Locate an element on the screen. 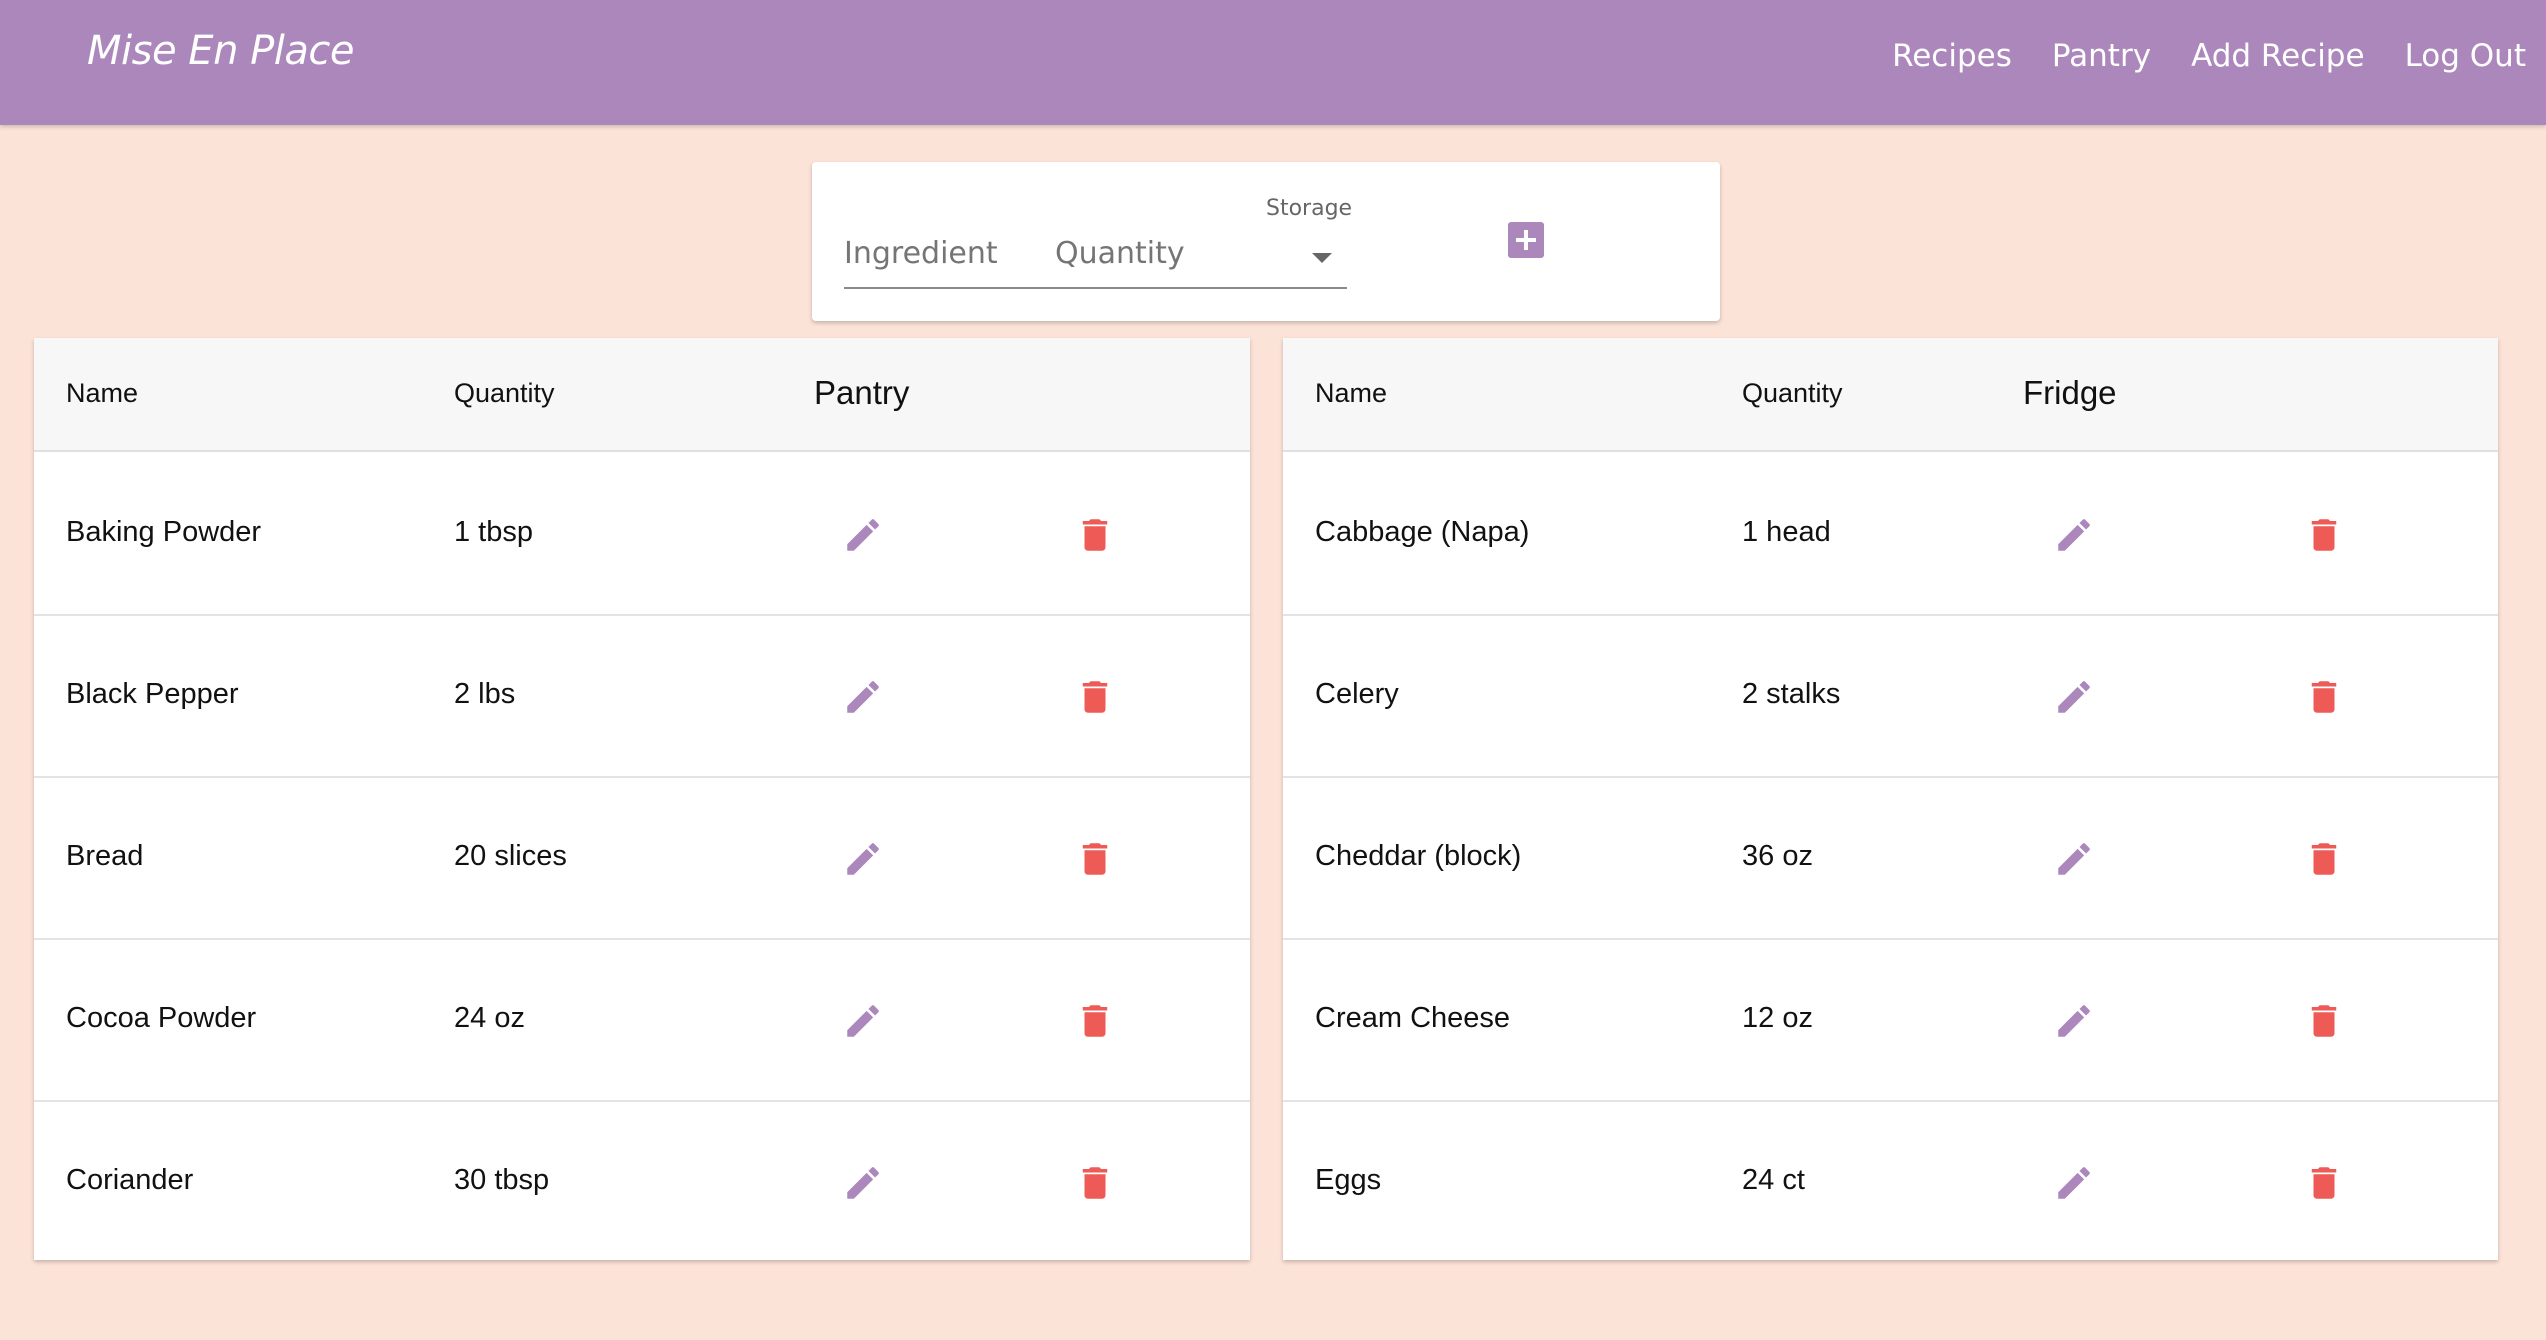  storage-select-label: Storage is located at coordinates (1309, 208).